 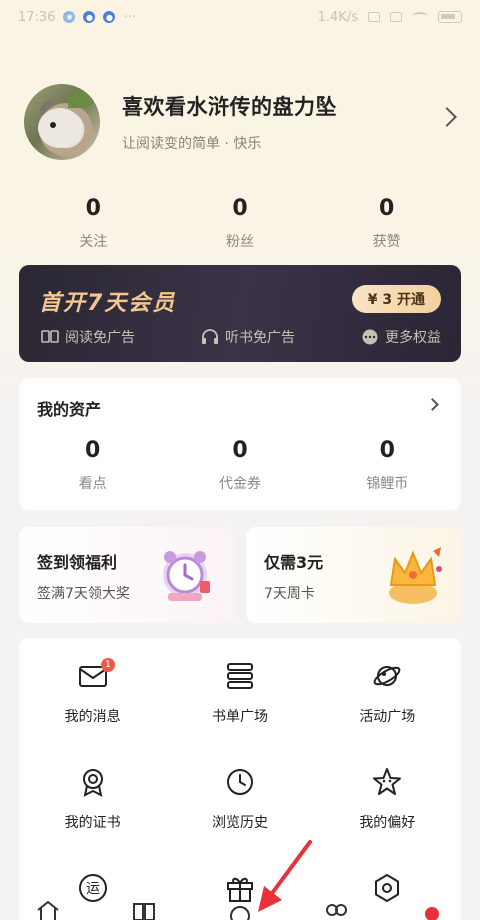 I want to click on menu-item-events: 活动广场, so click(x=387, y=693).